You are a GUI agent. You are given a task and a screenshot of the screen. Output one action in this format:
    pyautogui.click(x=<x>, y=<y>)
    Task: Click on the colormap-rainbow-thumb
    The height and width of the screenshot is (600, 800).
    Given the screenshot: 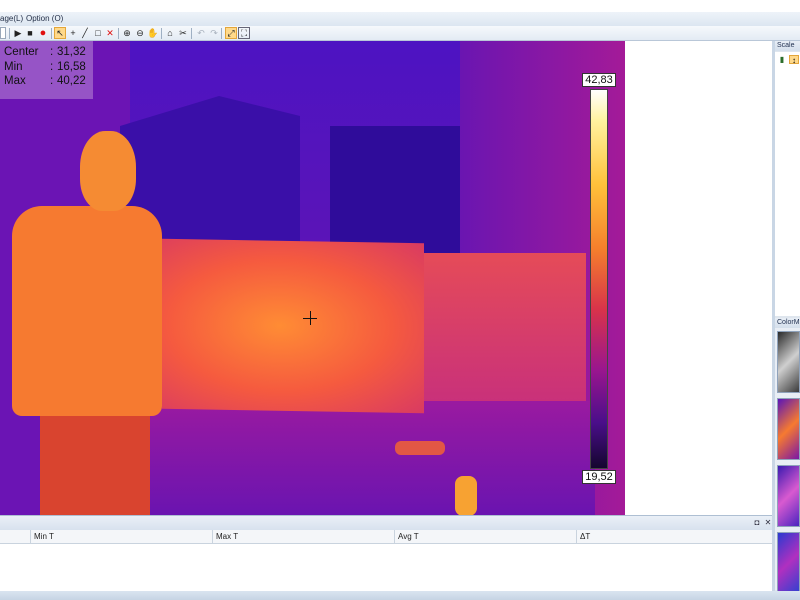 What is the action you would take?
    pyautogui.click(x=788, y=496)
    